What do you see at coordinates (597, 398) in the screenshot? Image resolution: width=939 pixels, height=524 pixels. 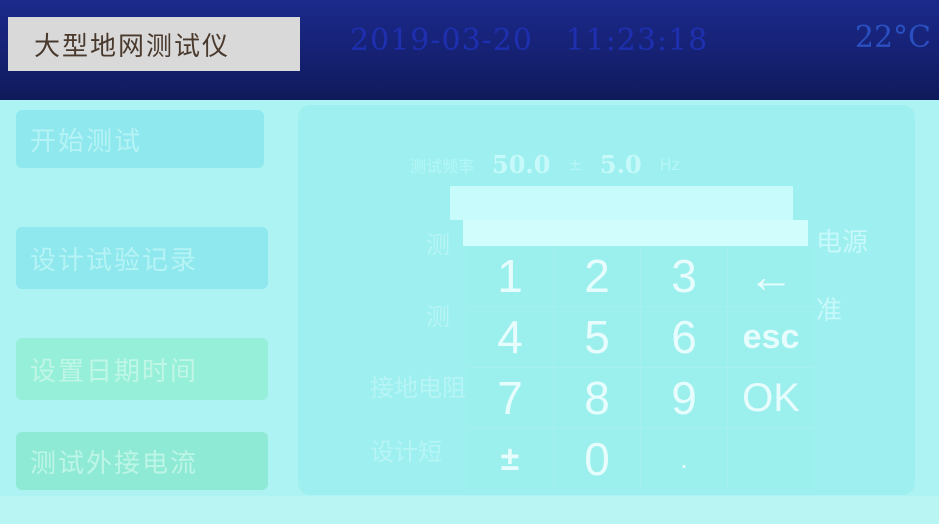 I see `key-8: 8` at bounding box center [597, 398].